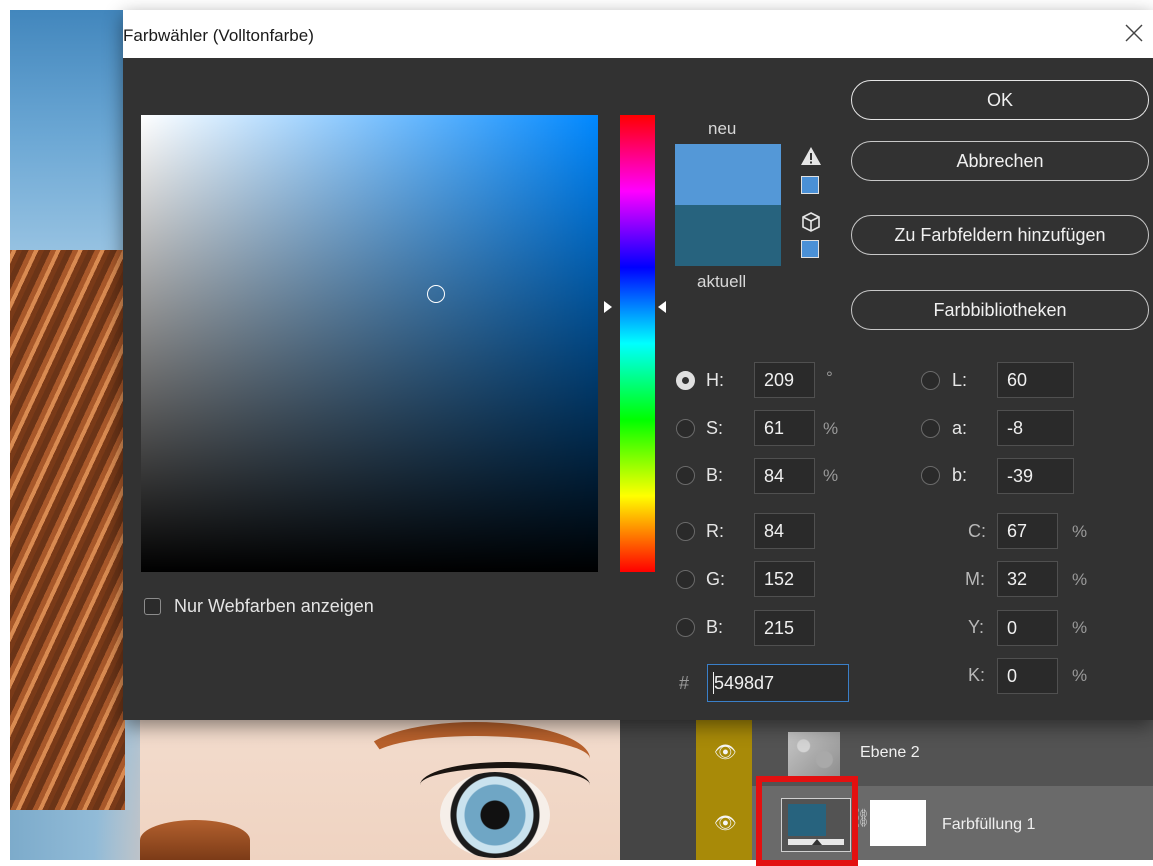 This screenshot has width=1153, height=866. What do you see at coordinates (814, 755) in the screenshot?
I see `layer-thumbnail` at bounding box center [814, 755].